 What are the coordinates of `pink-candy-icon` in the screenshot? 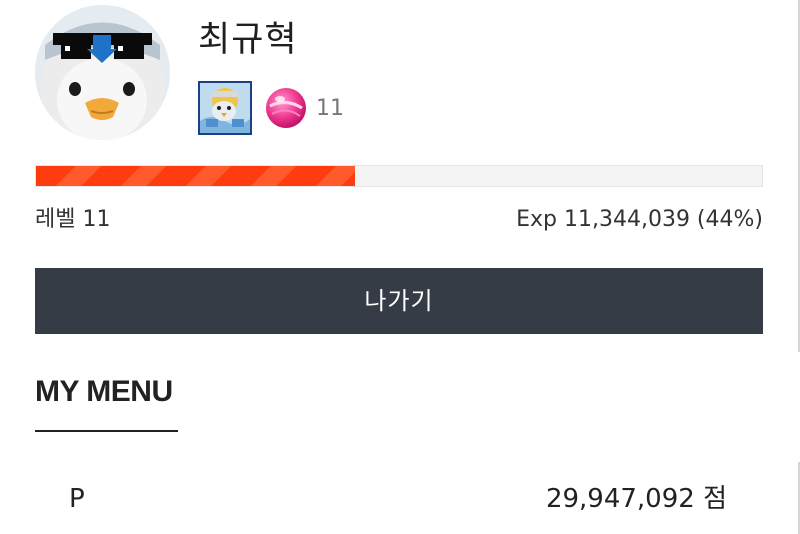 It's located at (286, 108).